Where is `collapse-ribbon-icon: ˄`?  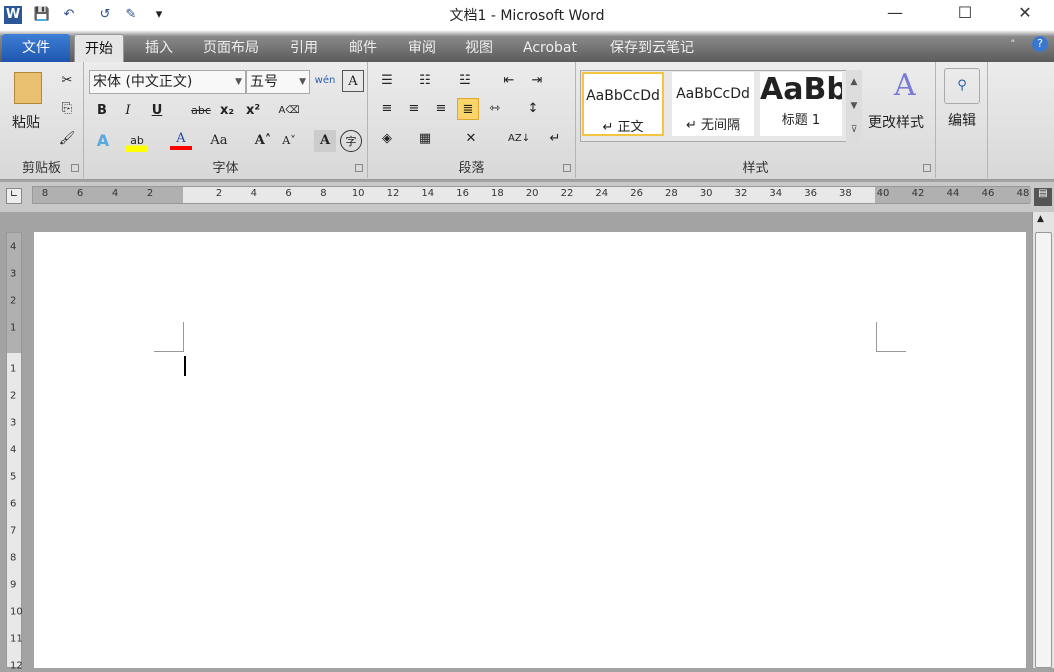 collapse-ribbon-icon: ˄ is located at coordinates (1013, 44).